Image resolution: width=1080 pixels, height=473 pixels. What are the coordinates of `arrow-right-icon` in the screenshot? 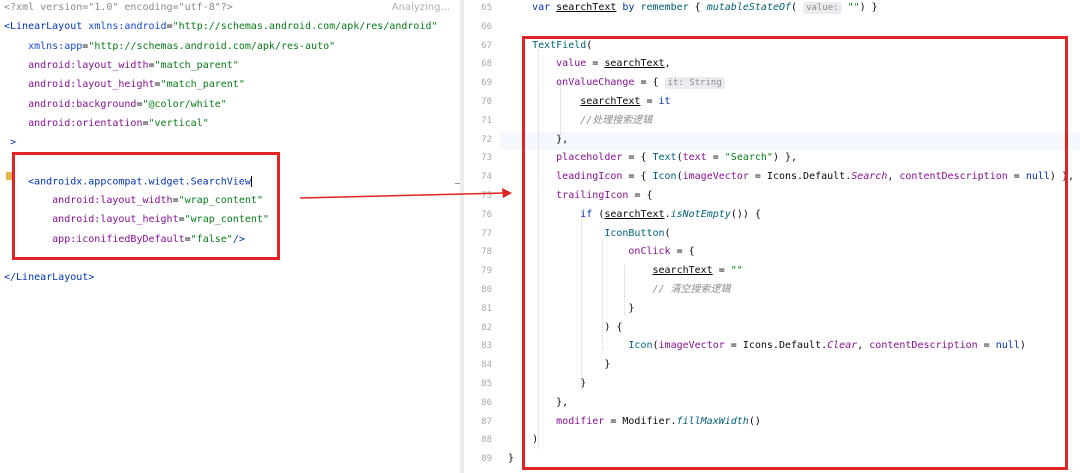 It's located at (405, 193).